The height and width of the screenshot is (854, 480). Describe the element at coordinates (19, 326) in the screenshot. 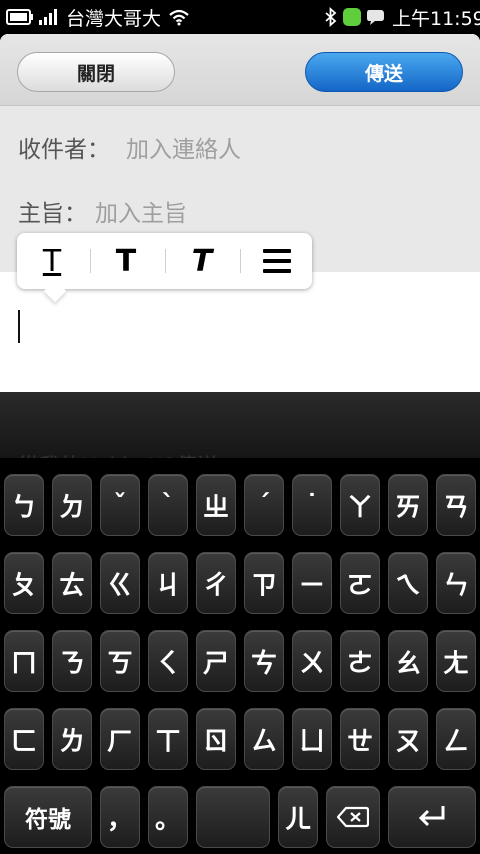

I see `text-caret` at that location.